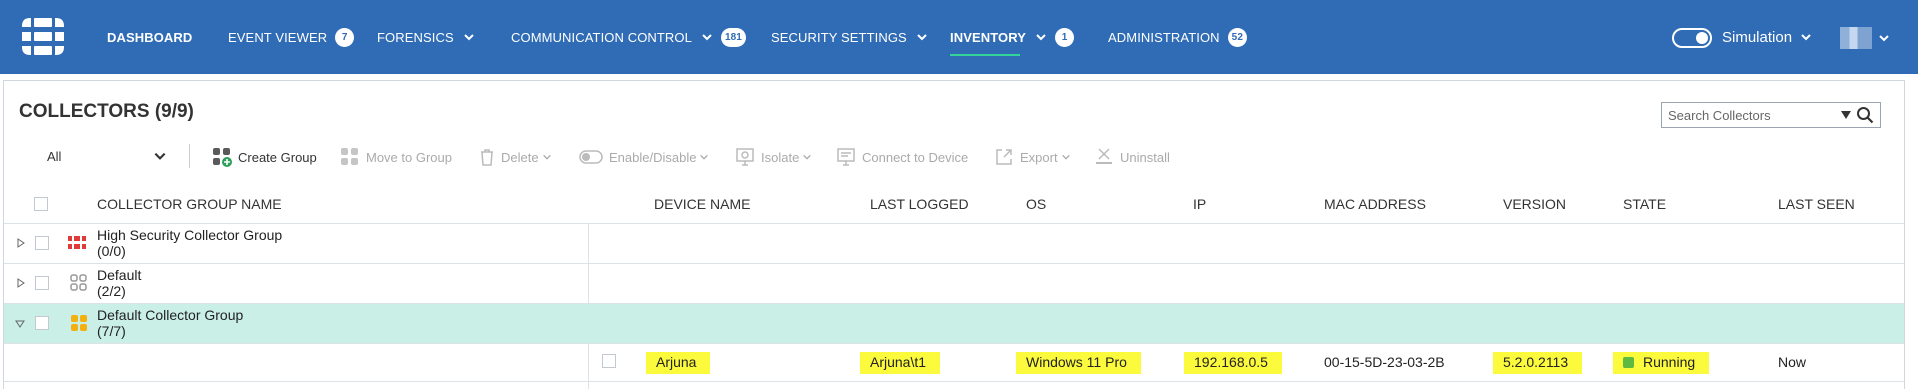  Describe the element at coordinates (345, 37) in the screenshot. I see `event-viewer-count-badge: 7` at that location.